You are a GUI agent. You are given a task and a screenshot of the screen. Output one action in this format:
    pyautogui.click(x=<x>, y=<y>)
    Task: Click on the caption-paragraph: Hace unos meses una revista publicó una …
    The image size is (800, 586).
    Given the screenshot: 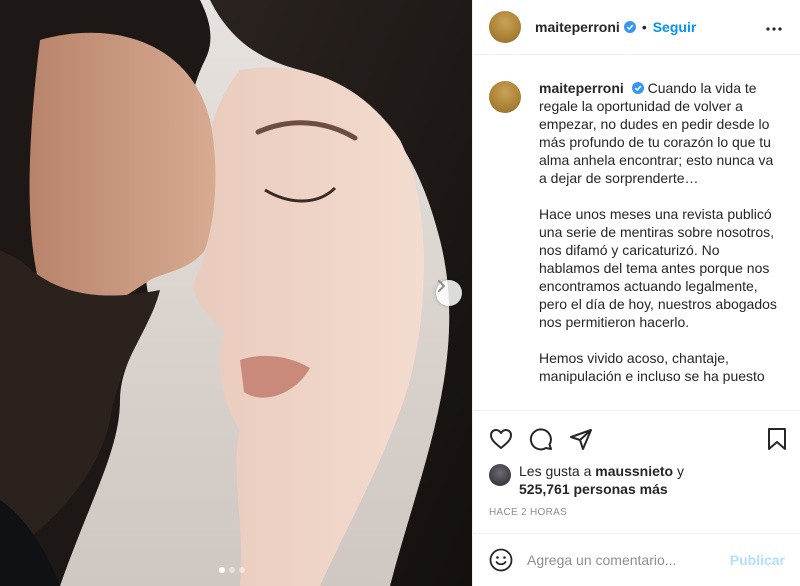 What is the action you would take?
    pyautogui.click(x=658, y=268)
    